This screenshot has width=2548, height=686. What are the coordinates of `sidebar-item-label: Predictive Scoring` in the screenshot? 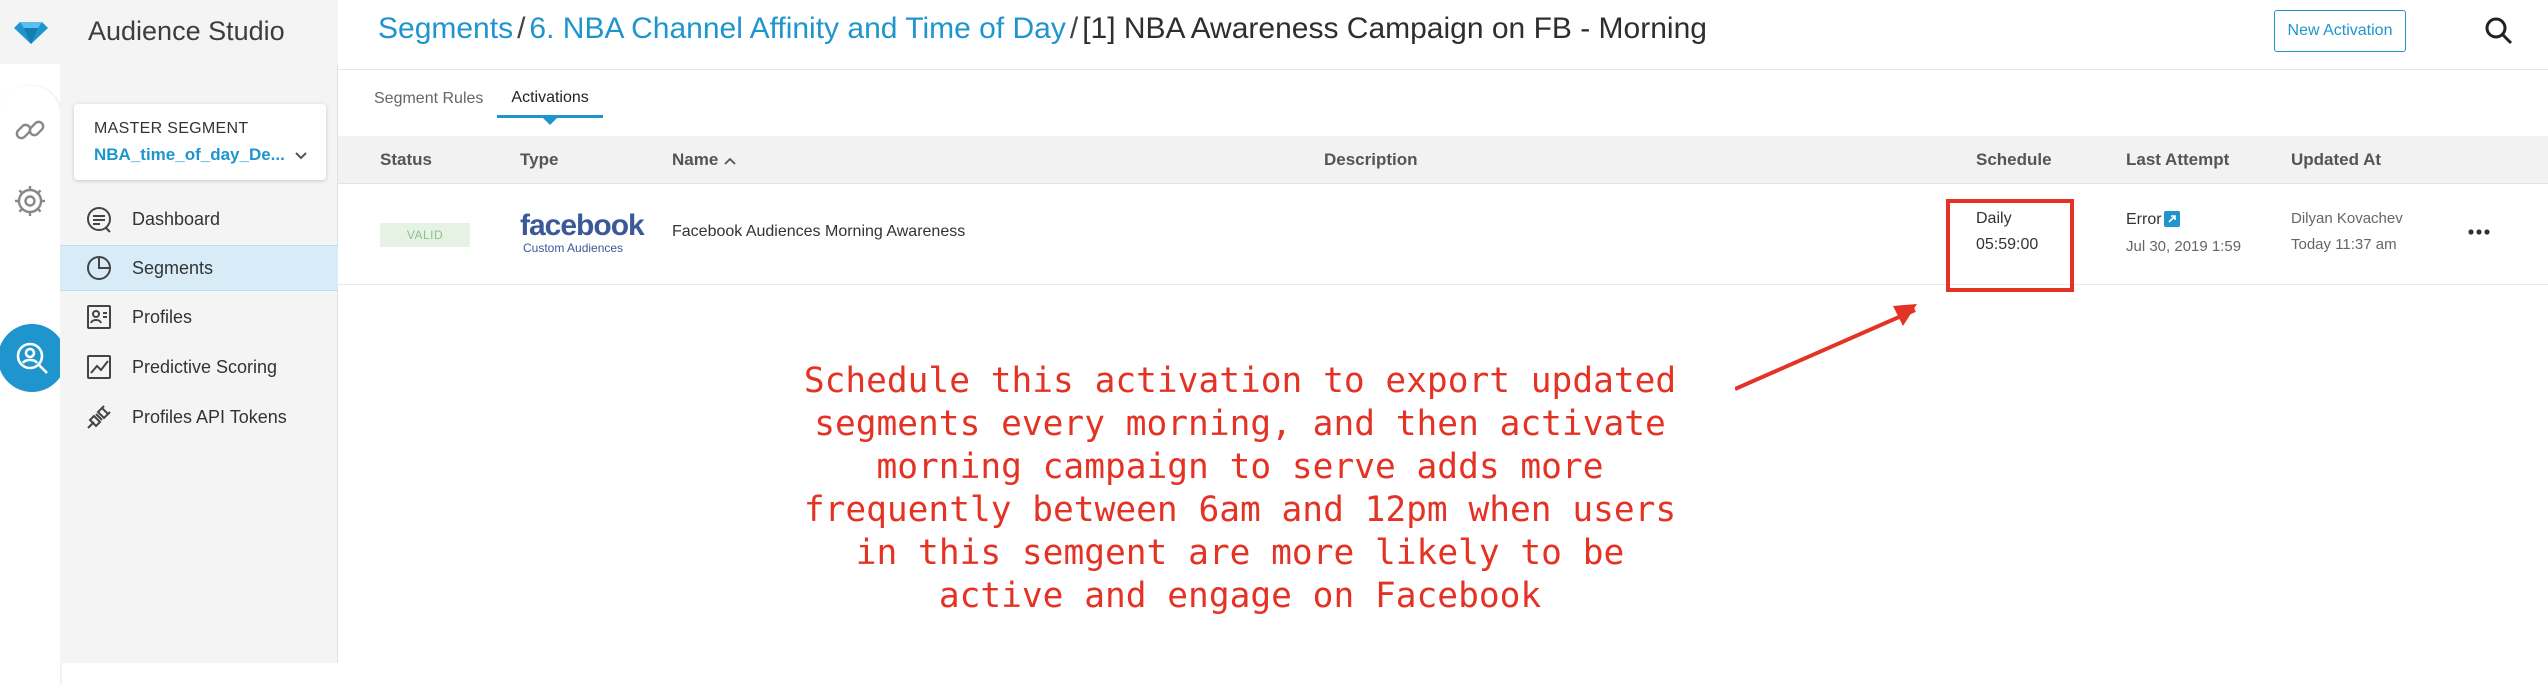 It's located at (205, 366).